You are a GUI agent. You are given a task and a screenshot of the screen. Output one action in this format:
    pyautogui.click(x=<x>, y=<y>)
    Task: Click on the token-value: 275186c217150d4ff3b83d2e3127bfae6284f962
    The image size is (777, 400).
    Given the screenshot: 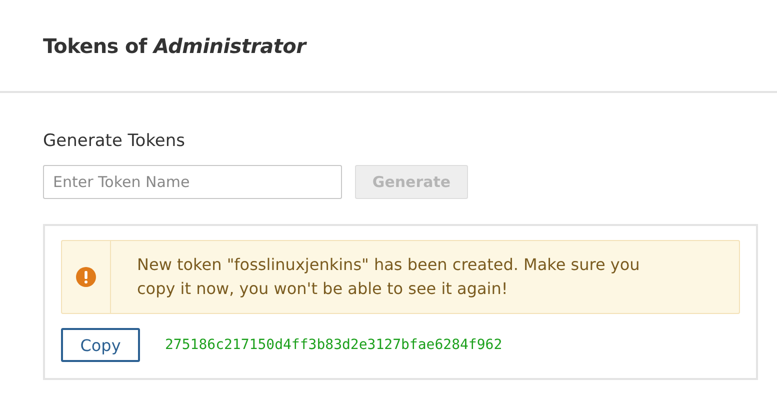 What is the action you would take?
    pyautogui.click(x=333, y=345)
    